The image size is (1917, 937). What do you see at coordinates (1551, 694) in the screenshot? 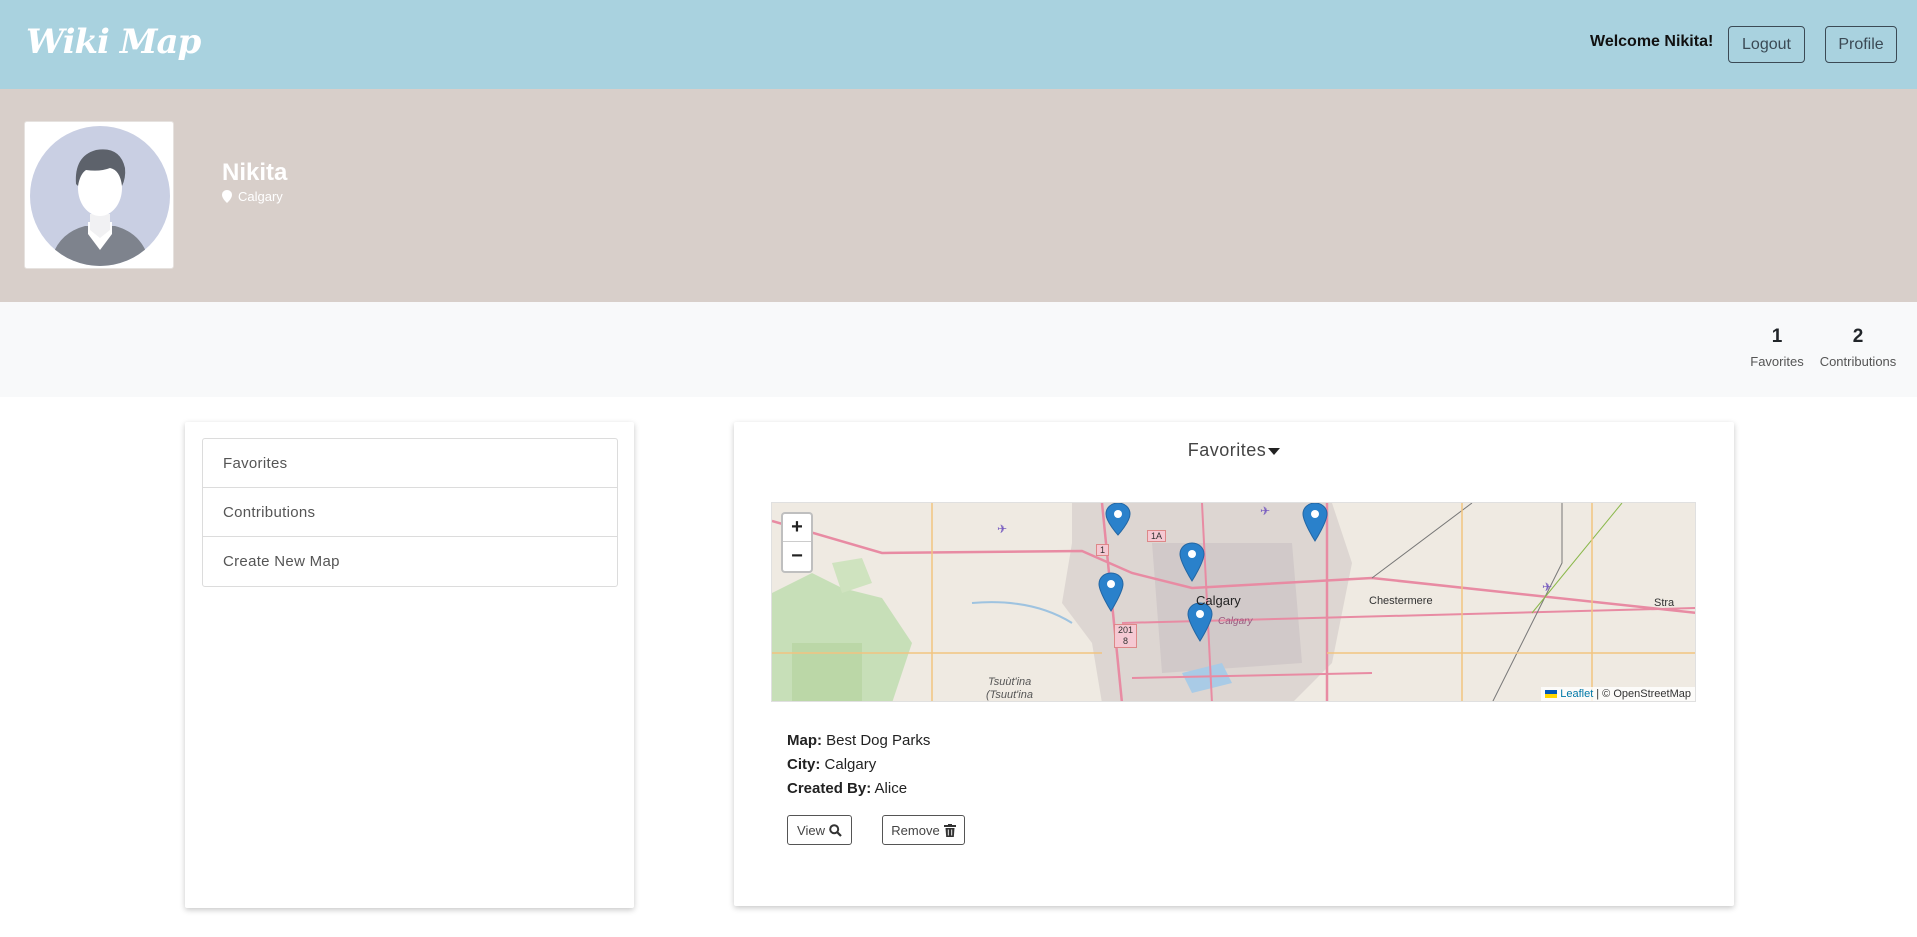
I see `ukraine-flag-icon` at bounding box center [1551, 694].